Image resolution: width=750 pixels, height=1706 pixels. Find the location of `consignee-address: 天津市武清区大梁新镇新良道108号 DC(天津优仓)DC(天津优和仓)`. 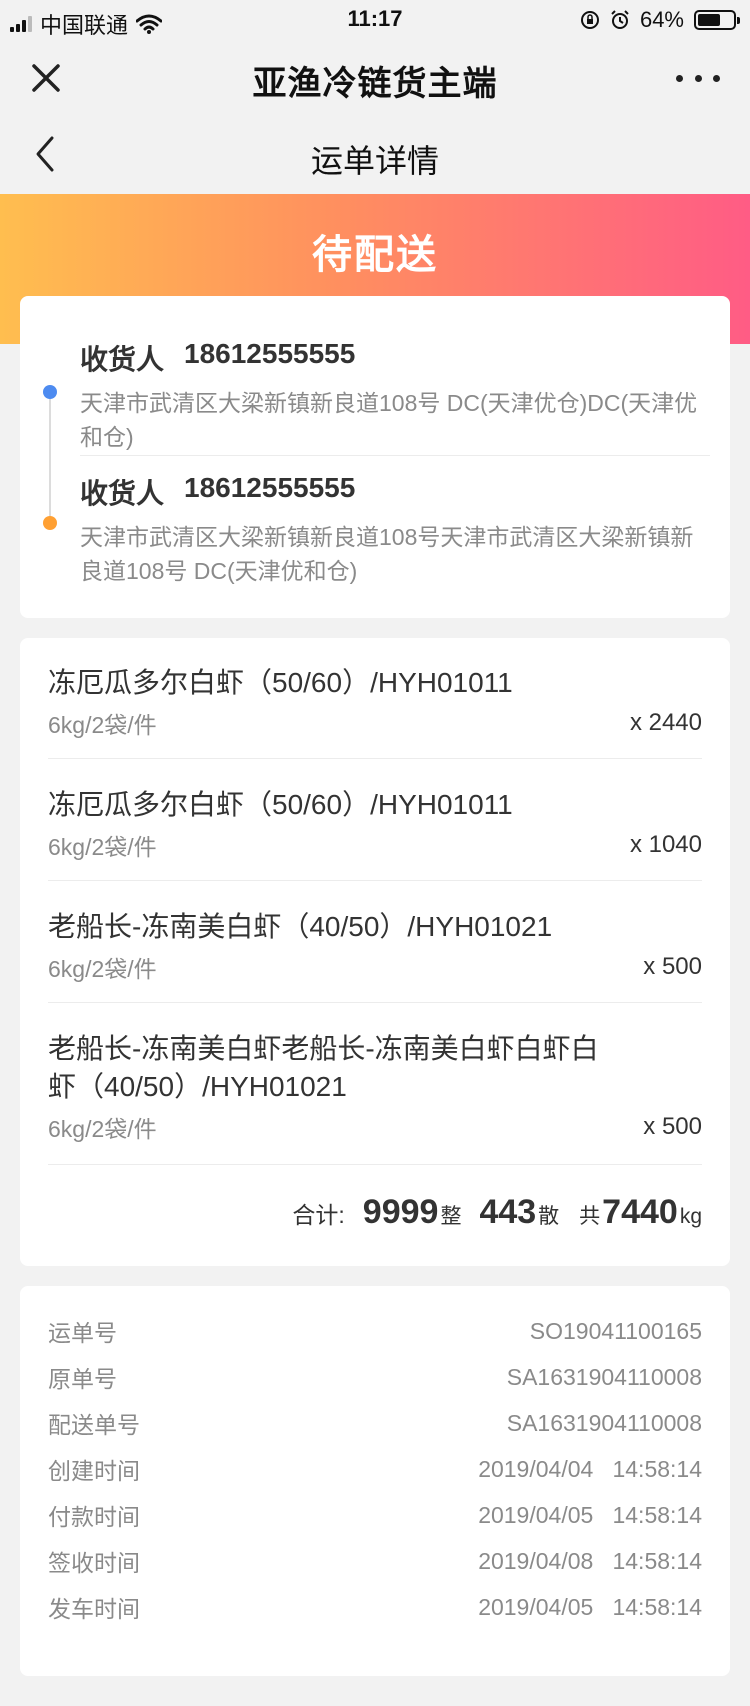

consignee-address: 天津市武清区大梁新镇新良道108号 DC(天津优仓)DC(天津优和仓) is located at coordinates (389, 420).